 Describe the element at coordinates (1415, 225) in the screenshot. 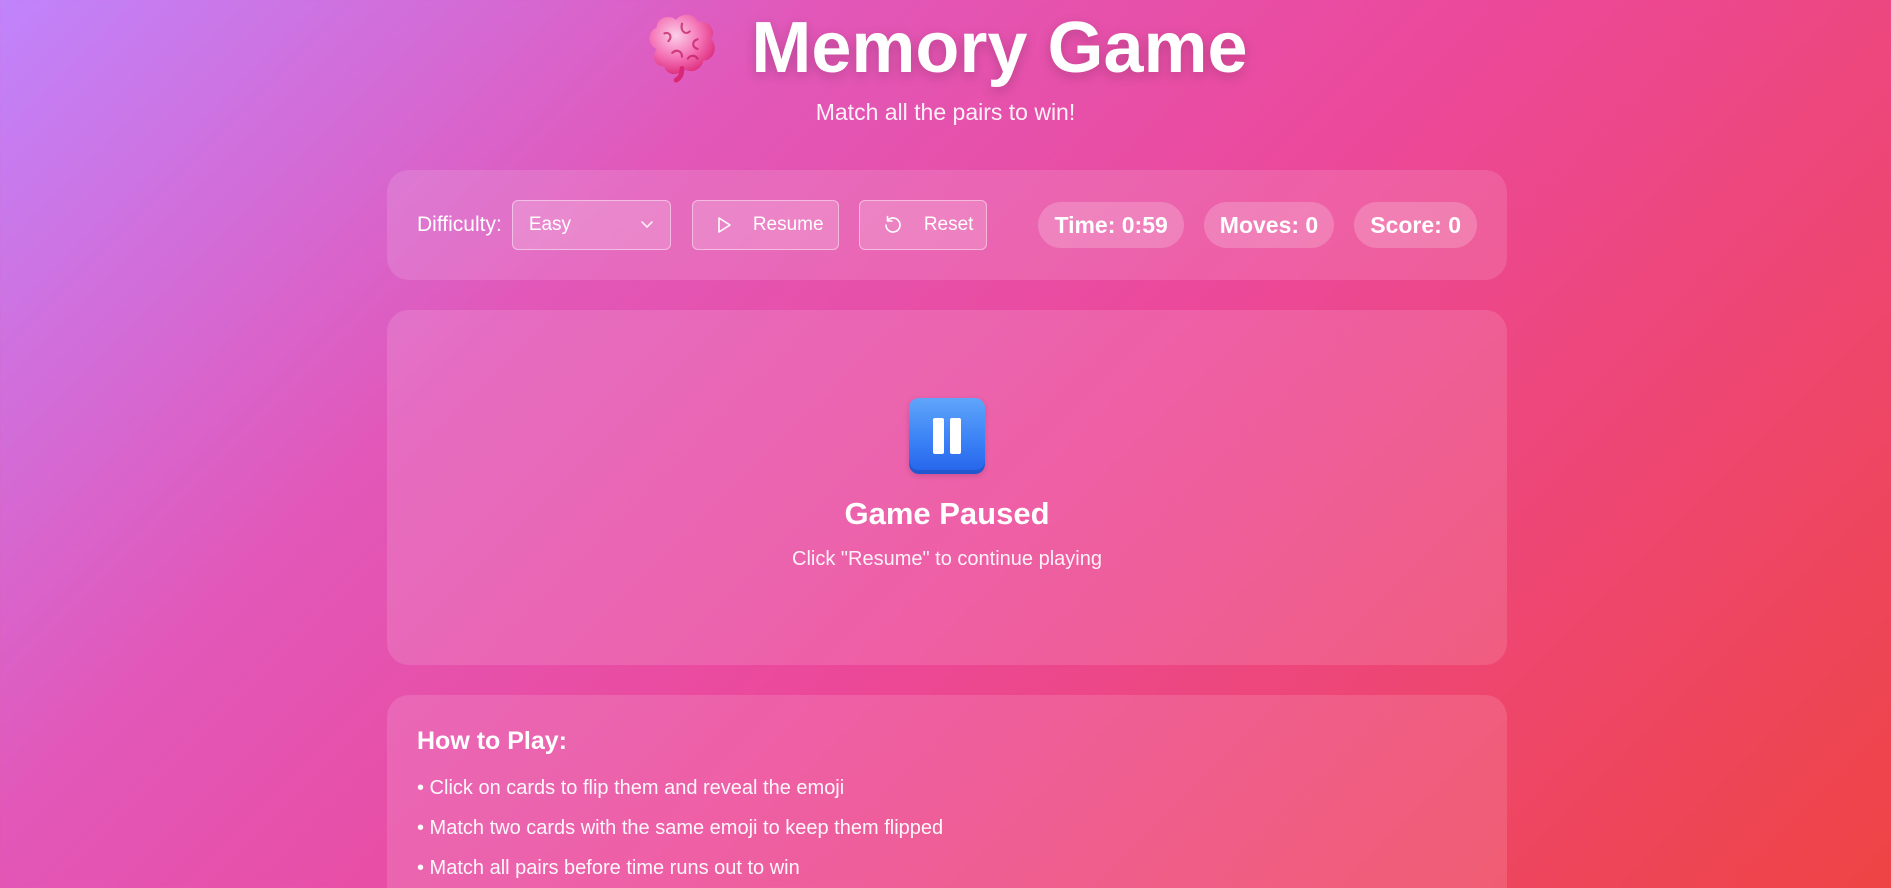

I see `score-badge: Score: 0` at that location.